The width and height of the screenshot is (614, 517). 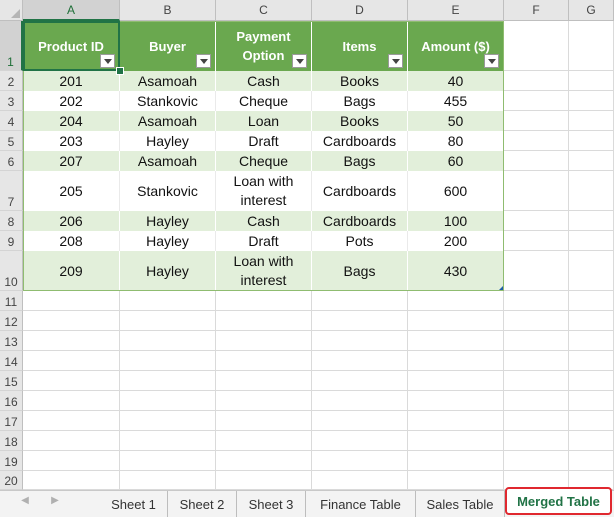 What do you see at coordinates (134, 504) in the screenshot?
I see `sheet-tab-sheet-1: Sheet 1` at bounding box center [134, 504].